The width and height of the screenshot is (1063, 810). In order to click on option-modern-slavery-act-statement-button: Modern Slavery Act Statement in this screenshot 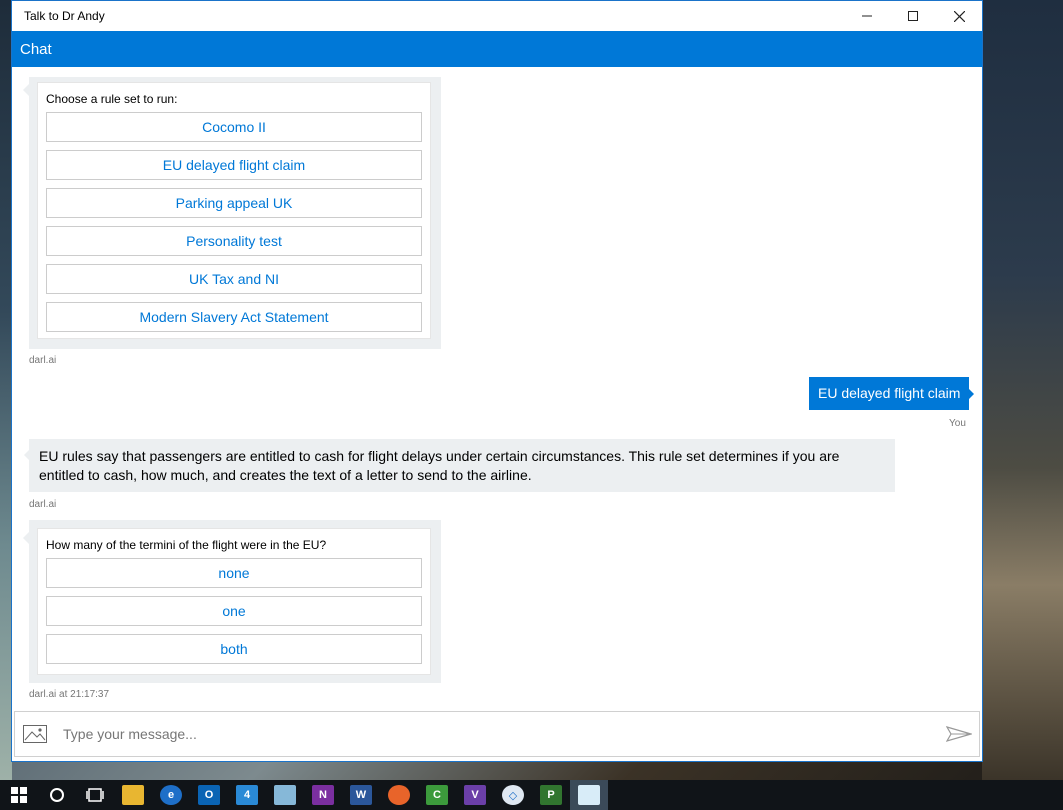, I will do `click(234, 317)`.